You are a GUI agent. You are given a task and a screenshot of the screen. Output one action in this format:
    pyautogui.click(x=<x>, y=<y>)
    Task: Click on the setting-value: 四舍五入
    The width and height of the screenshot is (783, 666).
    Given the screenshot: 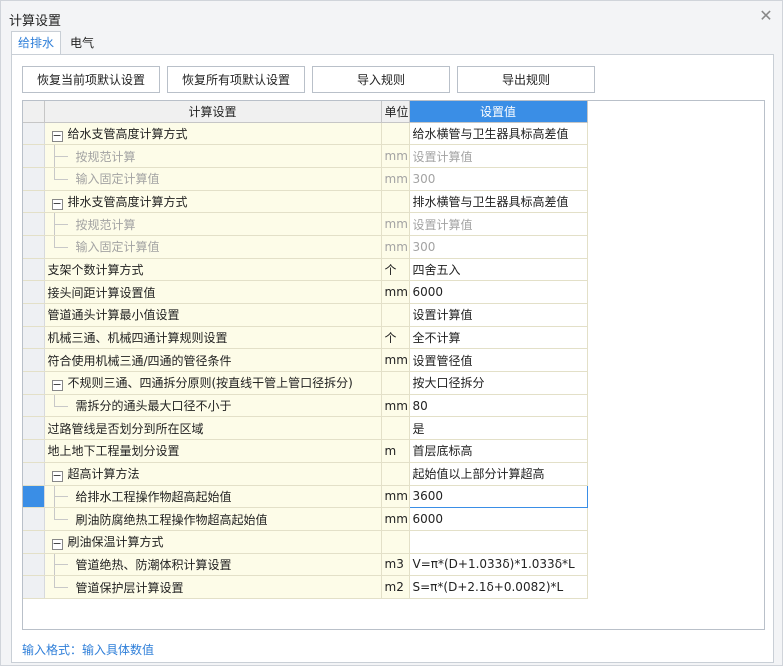 What is the action you would take?
    pyautogui.click(x=498, y=270)
    